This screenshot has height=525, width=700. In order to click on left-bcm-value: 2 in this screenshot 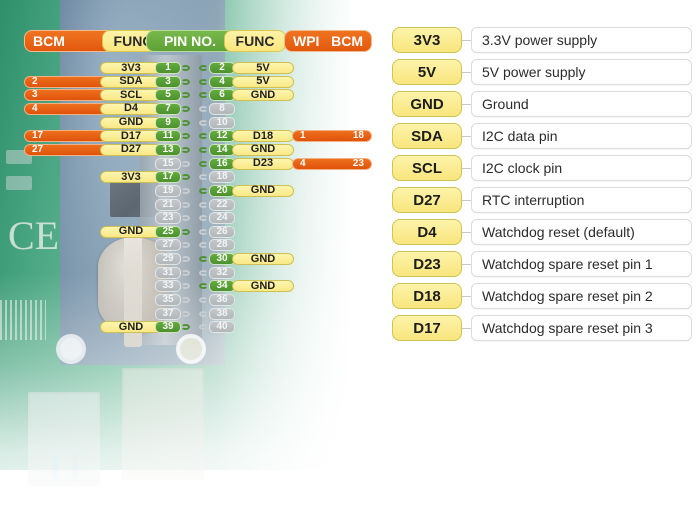, I will do `click(35, 81)`.